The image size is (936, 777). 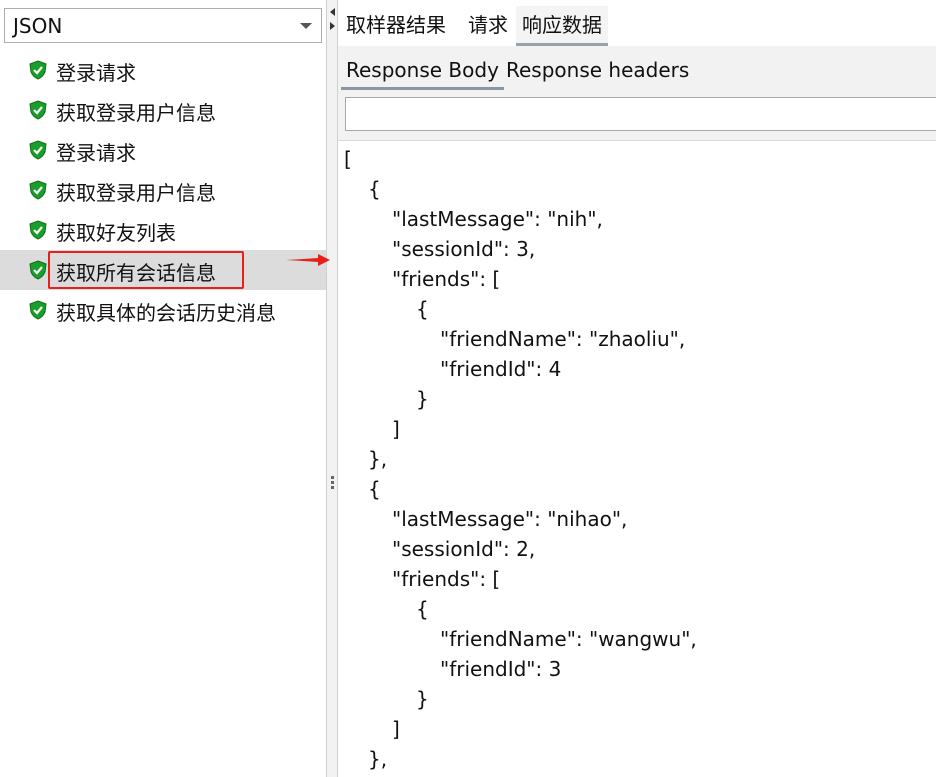 I want to click on search-input, so click(x=640, y=114).